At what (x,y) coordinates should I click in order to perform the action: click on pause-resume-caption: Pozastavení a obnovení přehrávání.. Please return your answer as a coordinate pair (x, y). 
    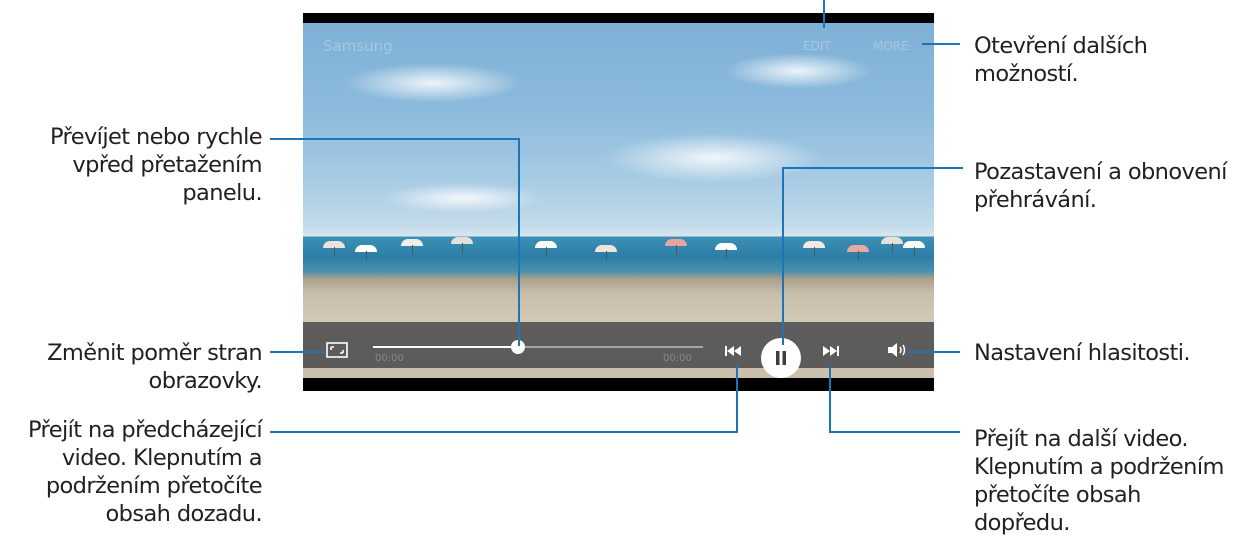
    Looking at the image, I should click on (1100, 186).